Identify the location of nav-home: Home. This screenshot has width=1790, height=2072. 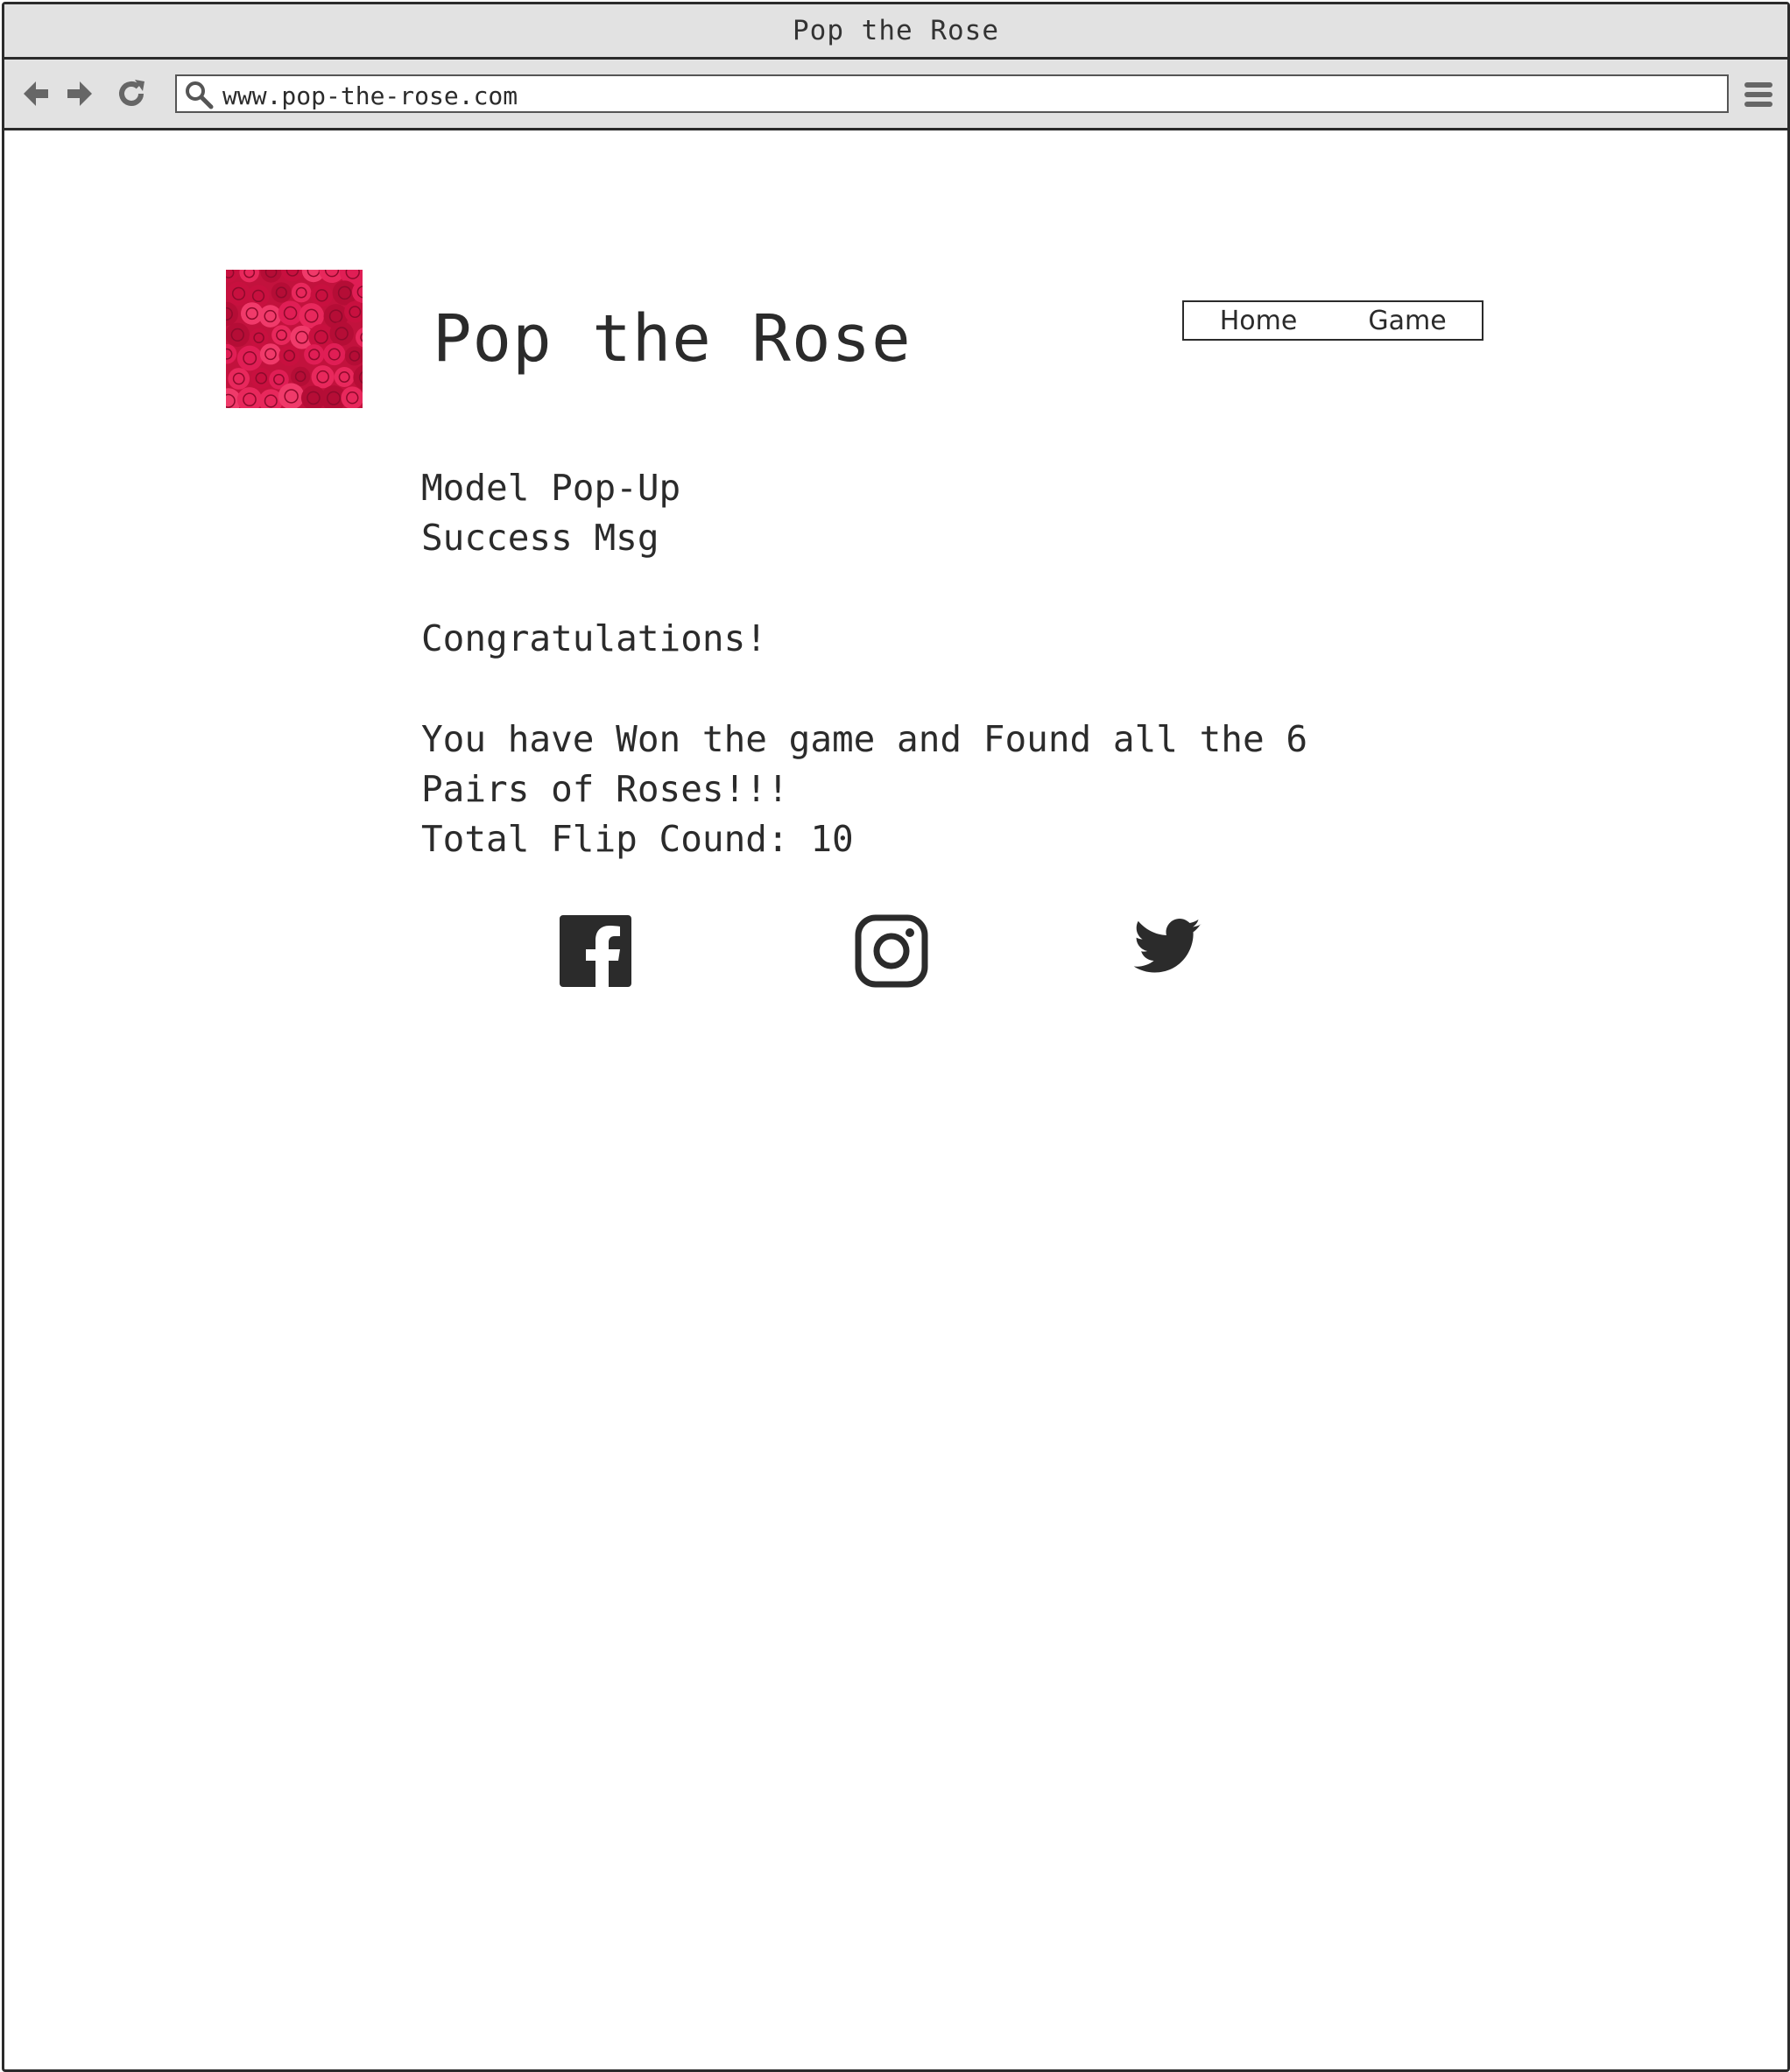
(1258, 320).